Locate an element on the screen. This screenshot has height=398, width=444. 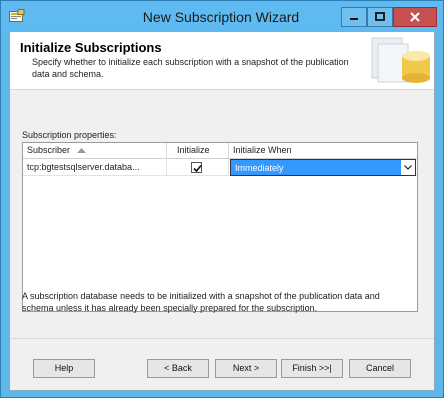
chevron-down-icon is located at coordinates (408, 167).